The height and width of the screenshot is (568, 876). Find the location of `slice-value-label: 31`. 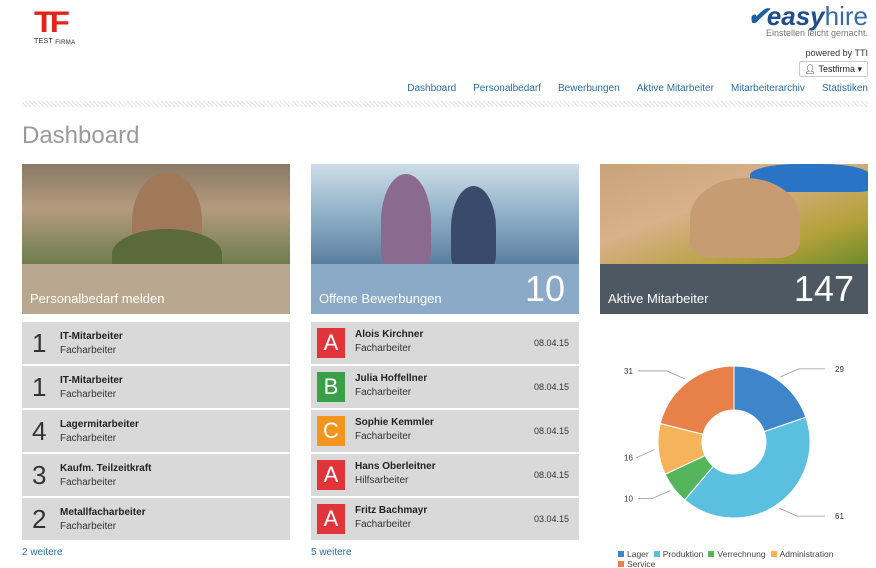

slice-value-label: 31 is located at coordinates (628, 371).